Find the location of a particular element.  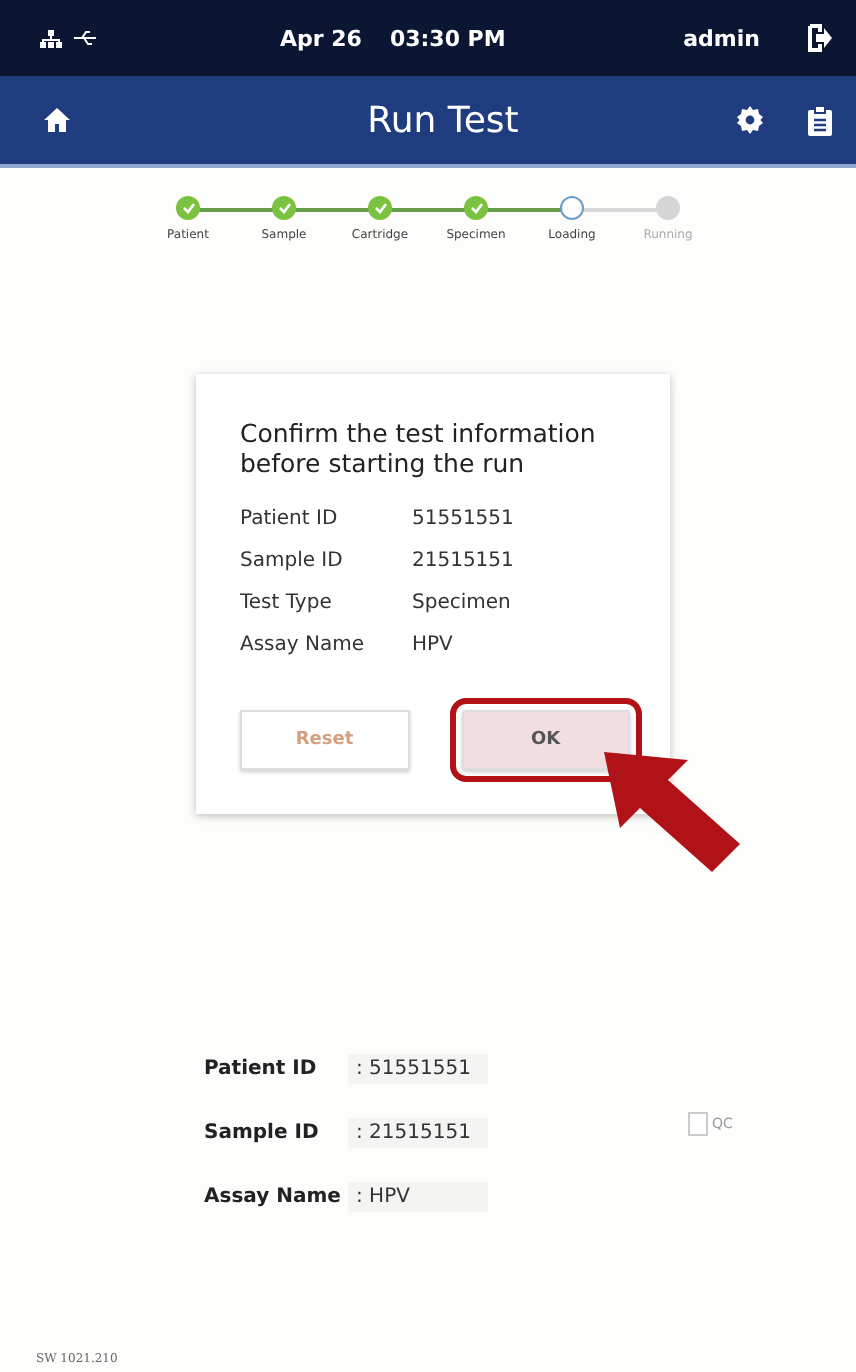

field-value: Specimen is located at coordinates (461, 603).